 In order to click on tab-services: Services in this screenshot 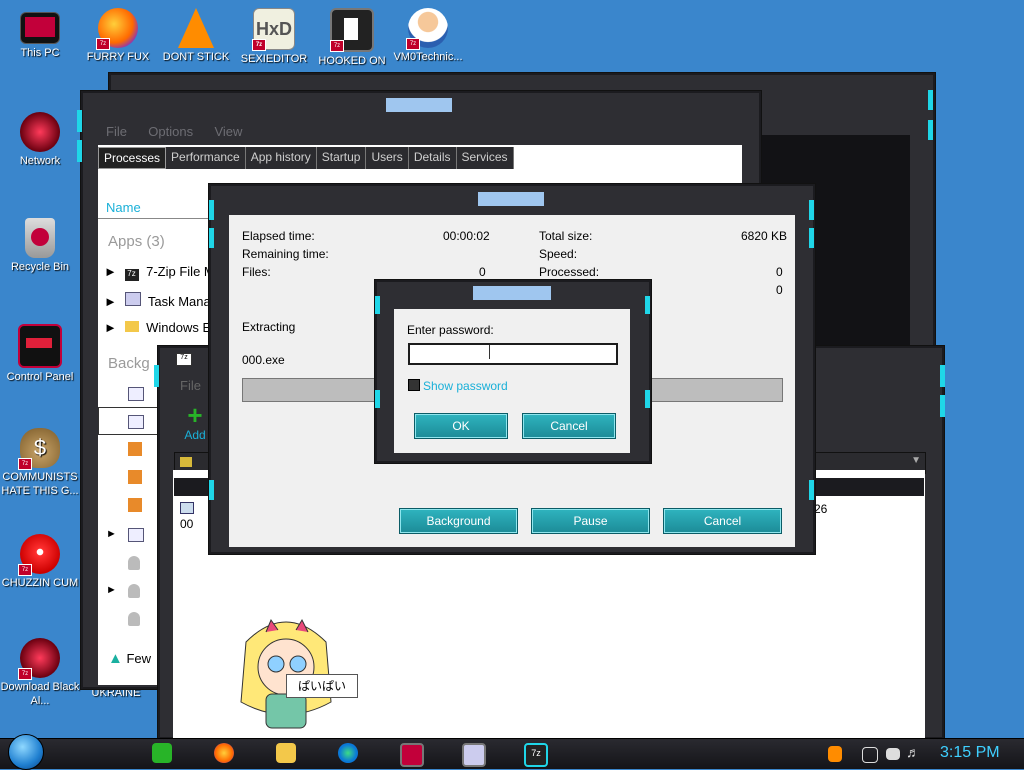, I will do `click(485, 158)`.